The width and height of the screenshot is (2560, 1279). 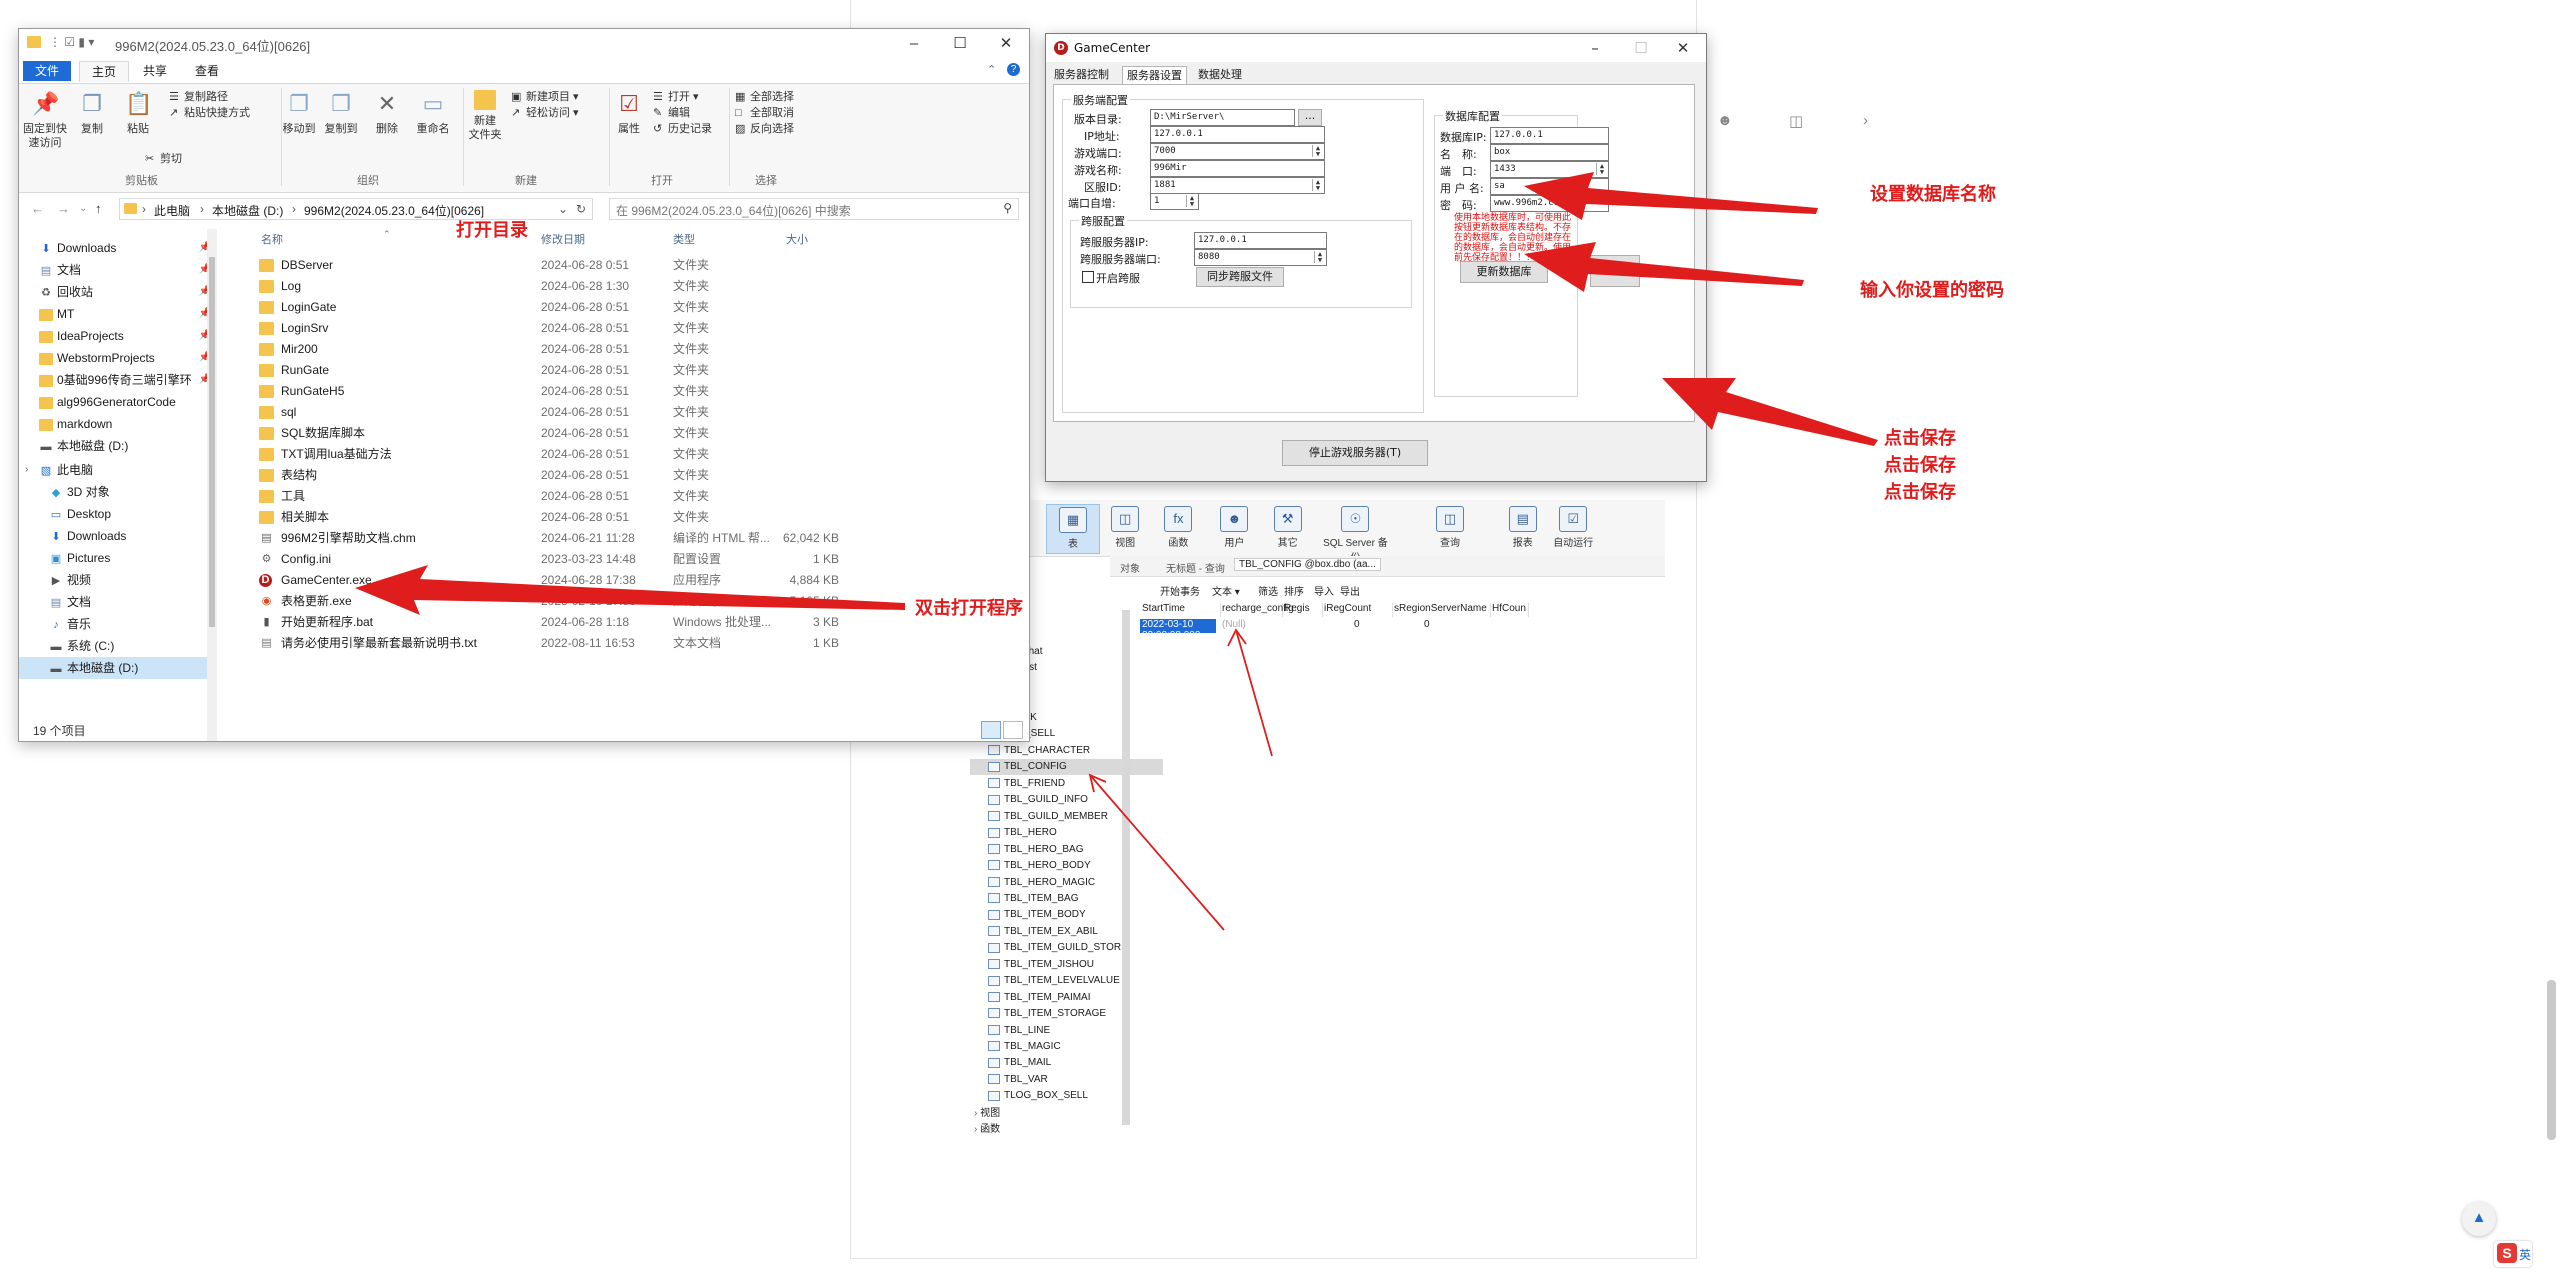 I want to click on db-ribbon-button: ◫ 视图, so click(x=1125, y=528).